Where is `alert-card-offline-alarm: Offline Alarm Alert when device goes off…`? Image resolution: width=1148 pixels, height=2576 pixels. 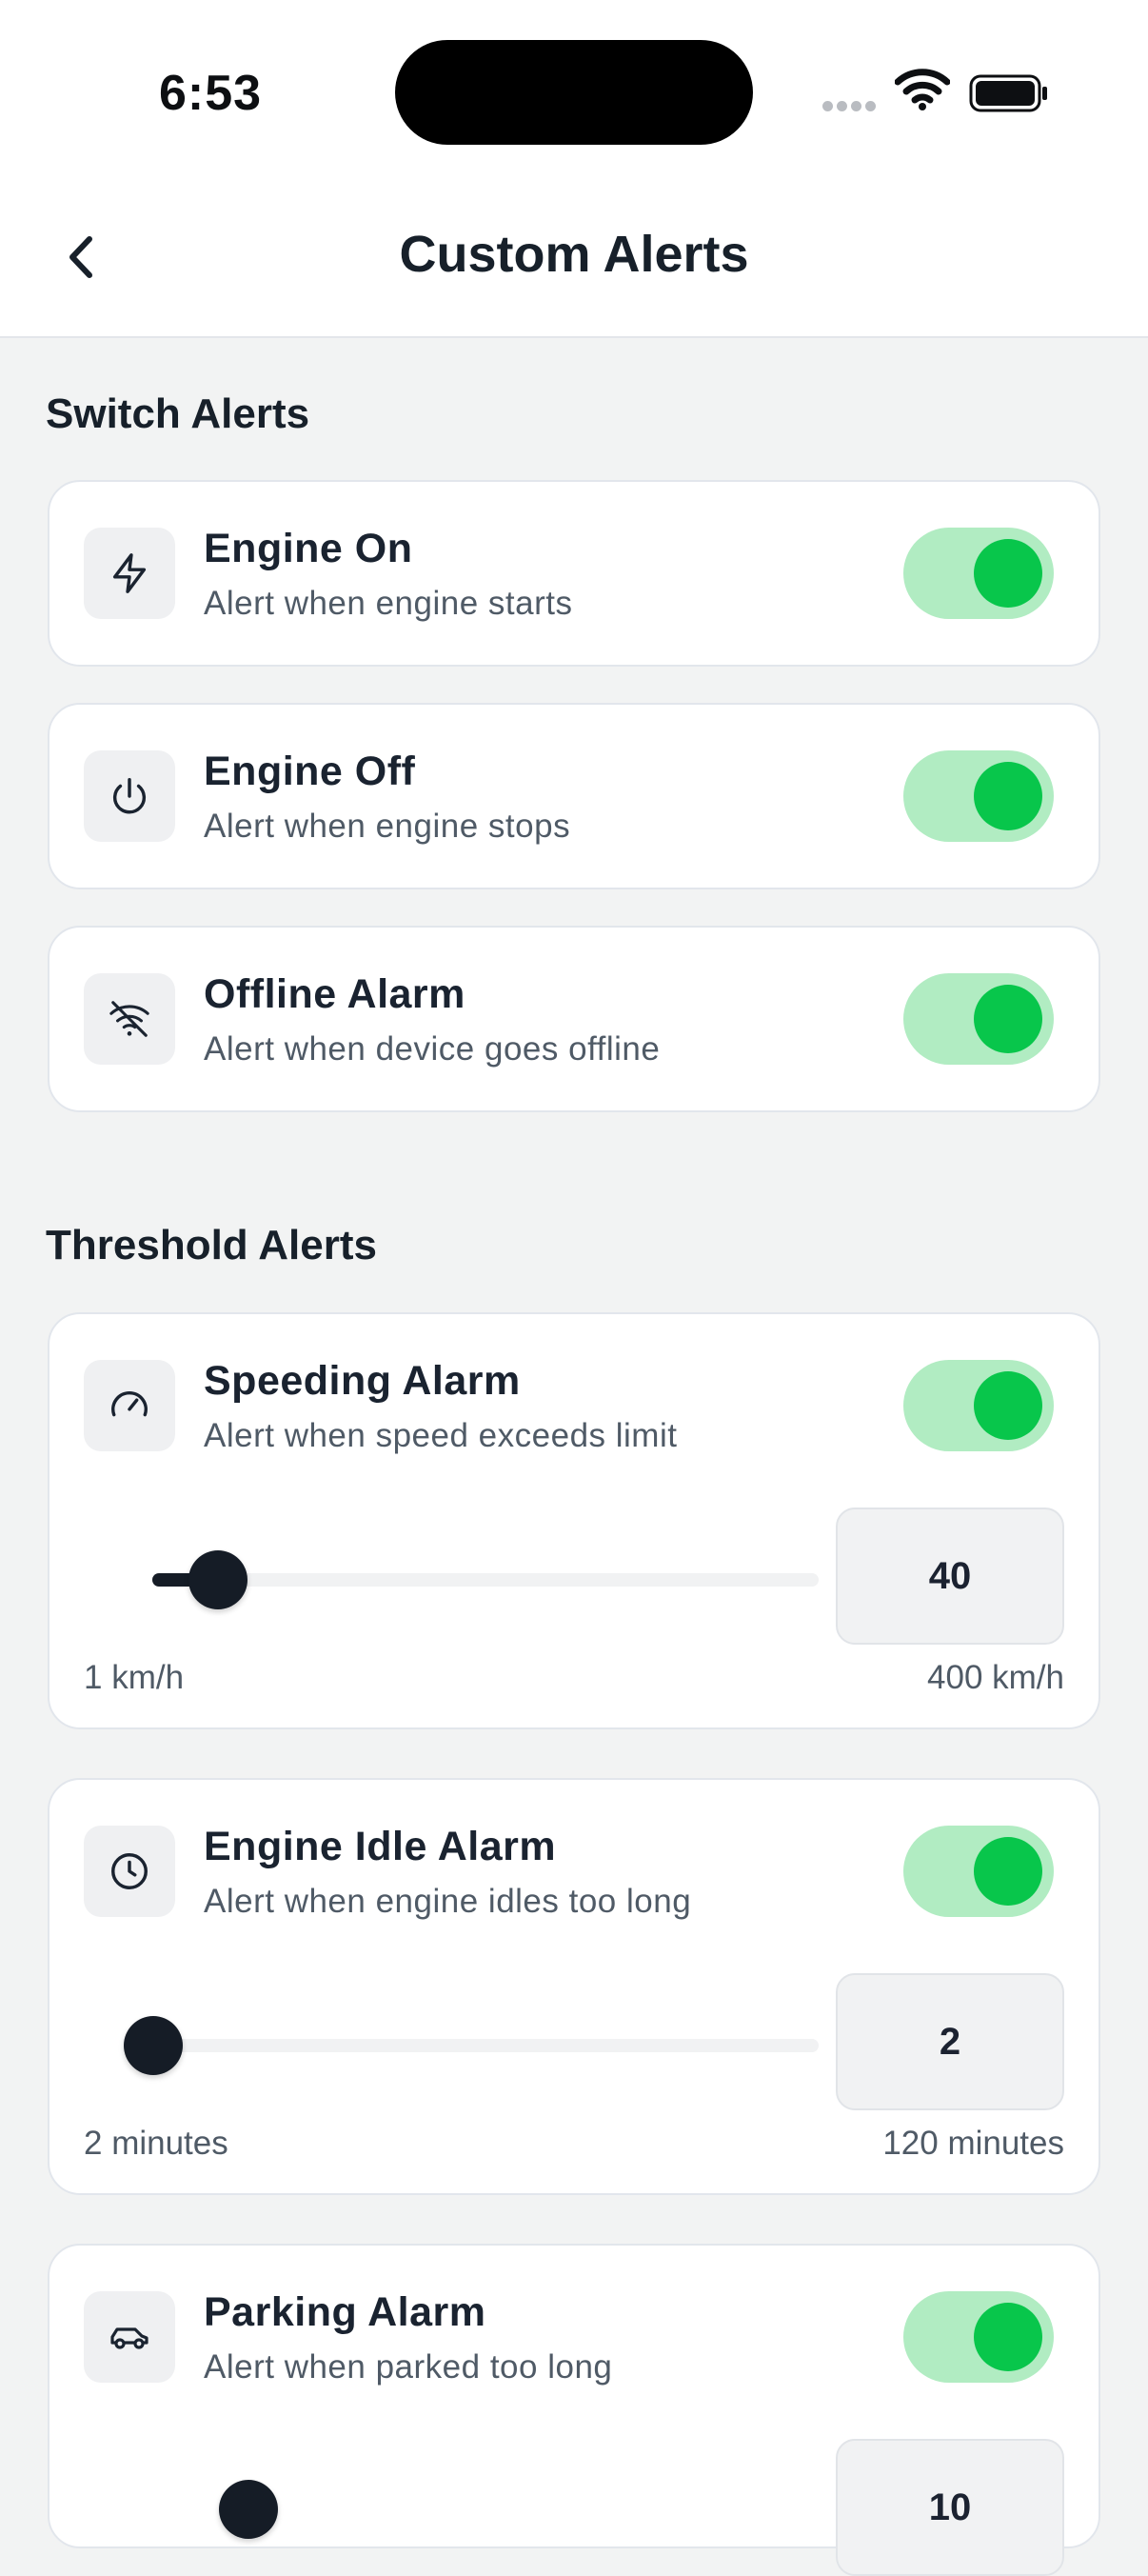 alert-card-offline-alarm: Offline Alarm Alert when device goes off… is located at coordinates (574, 1019).